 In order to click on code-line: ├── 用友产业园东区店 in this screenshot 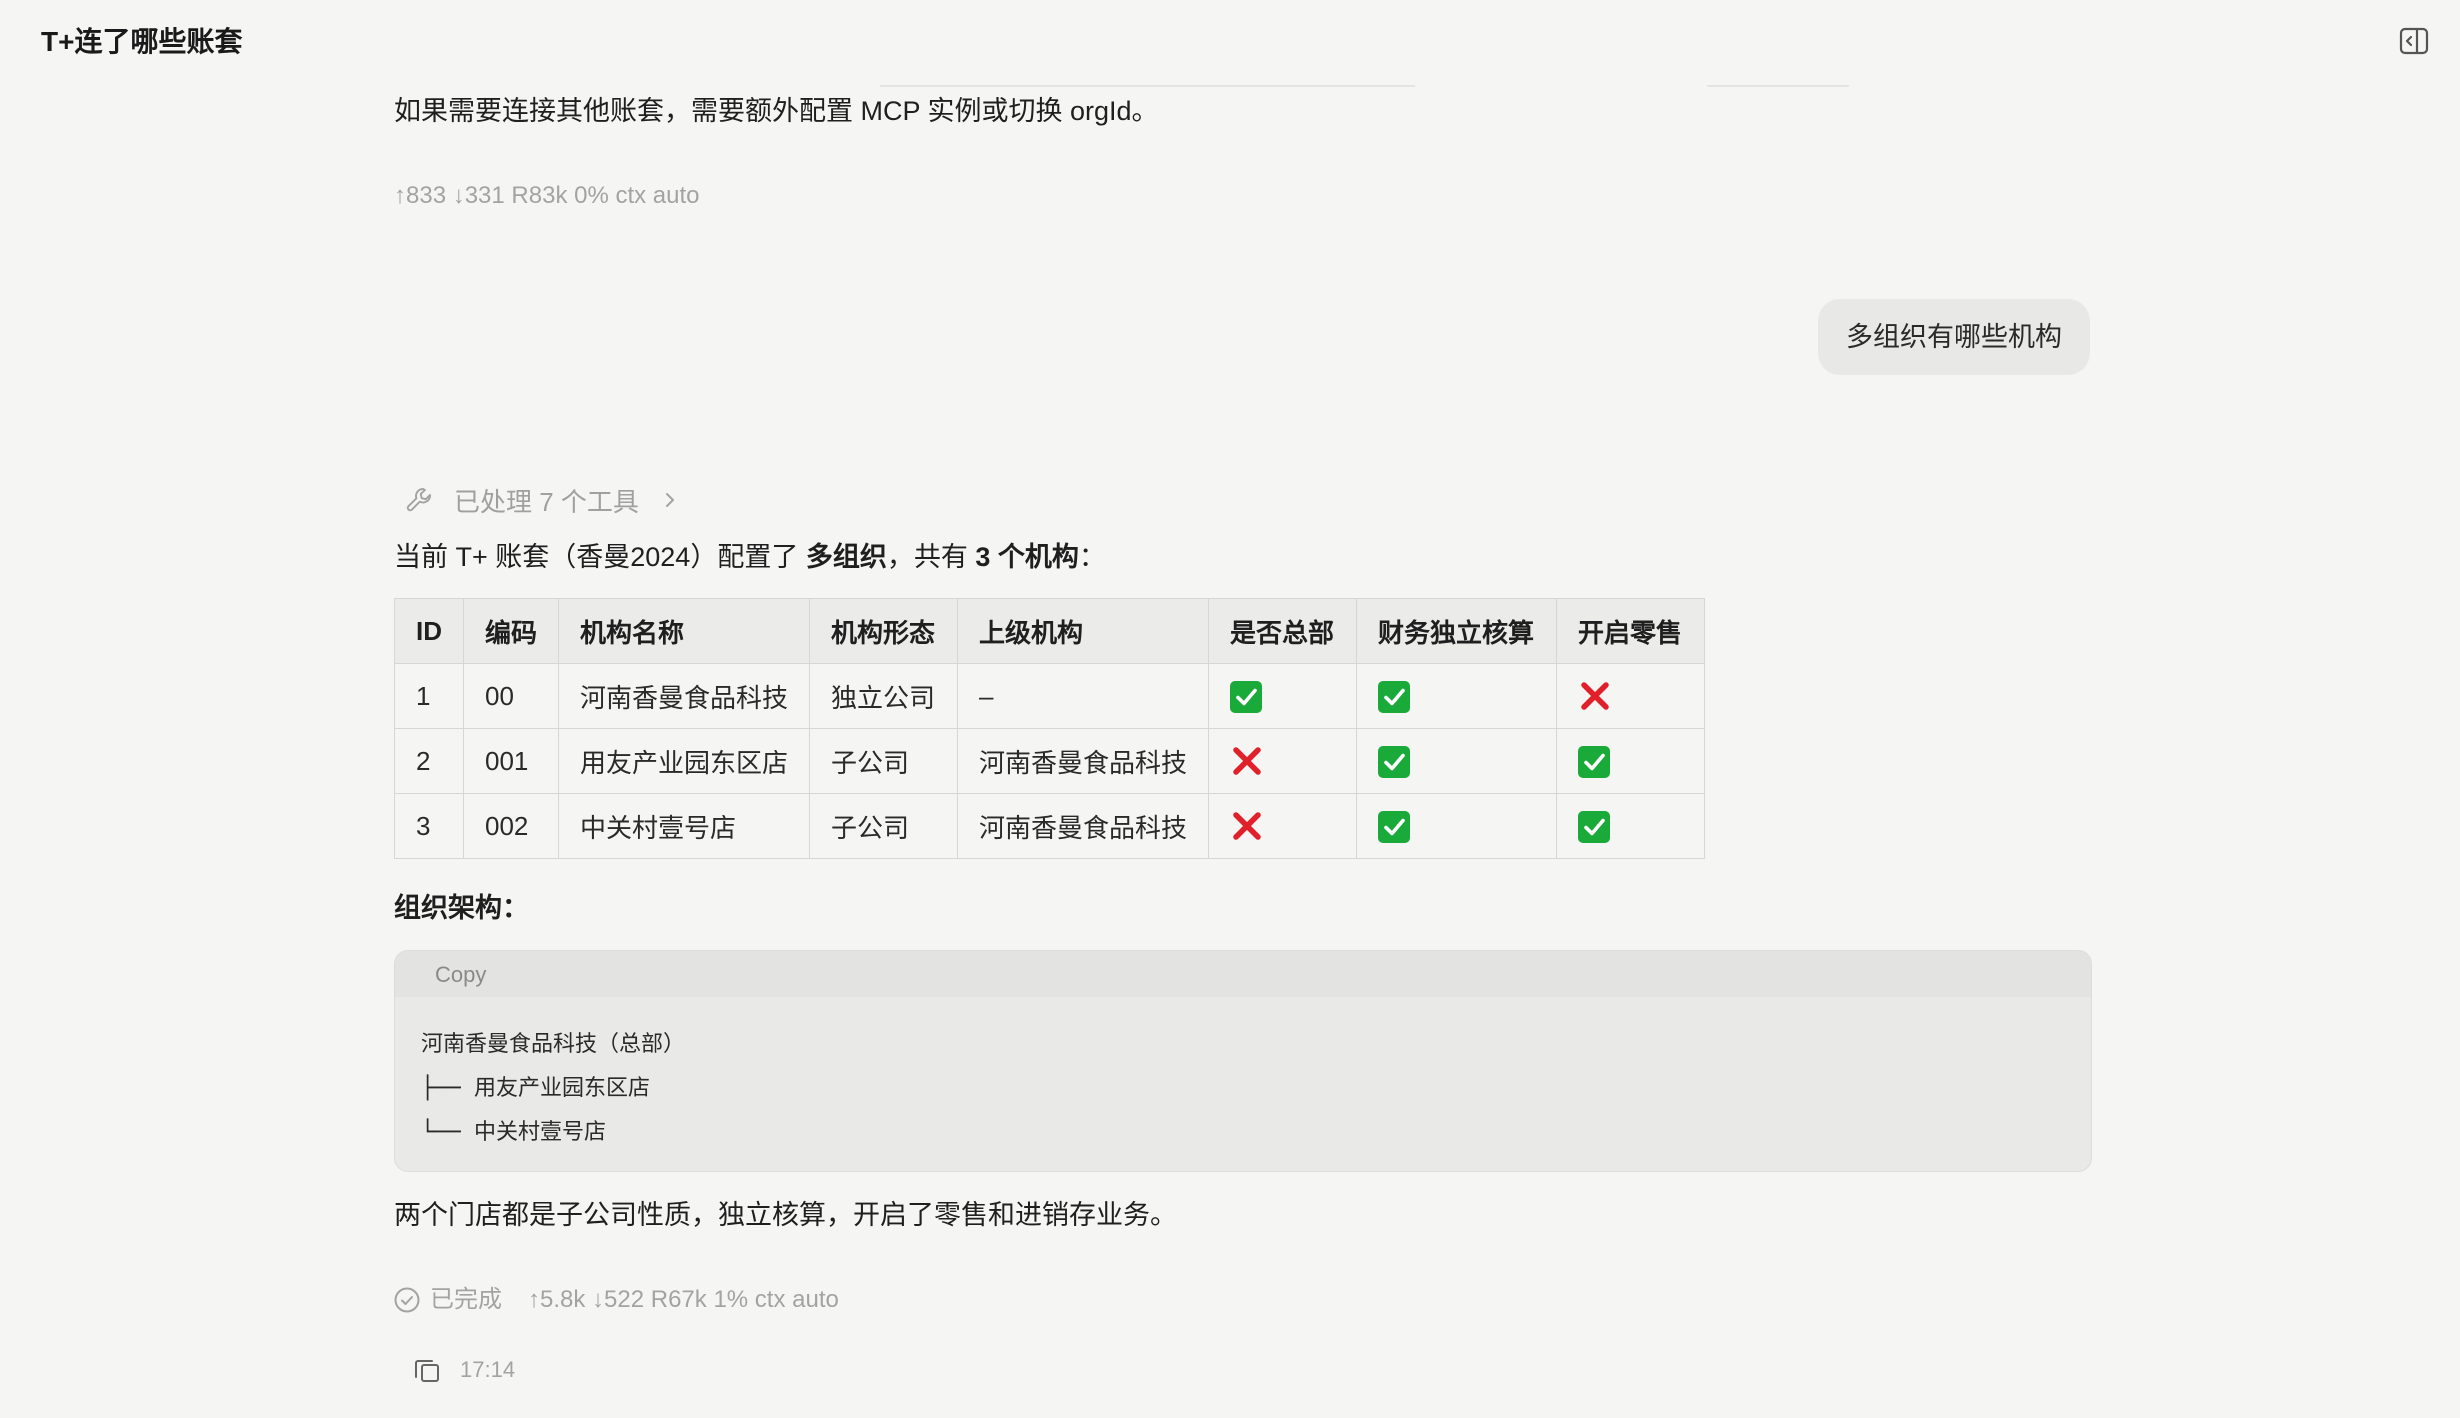, I will do `click(535, 1088)`.